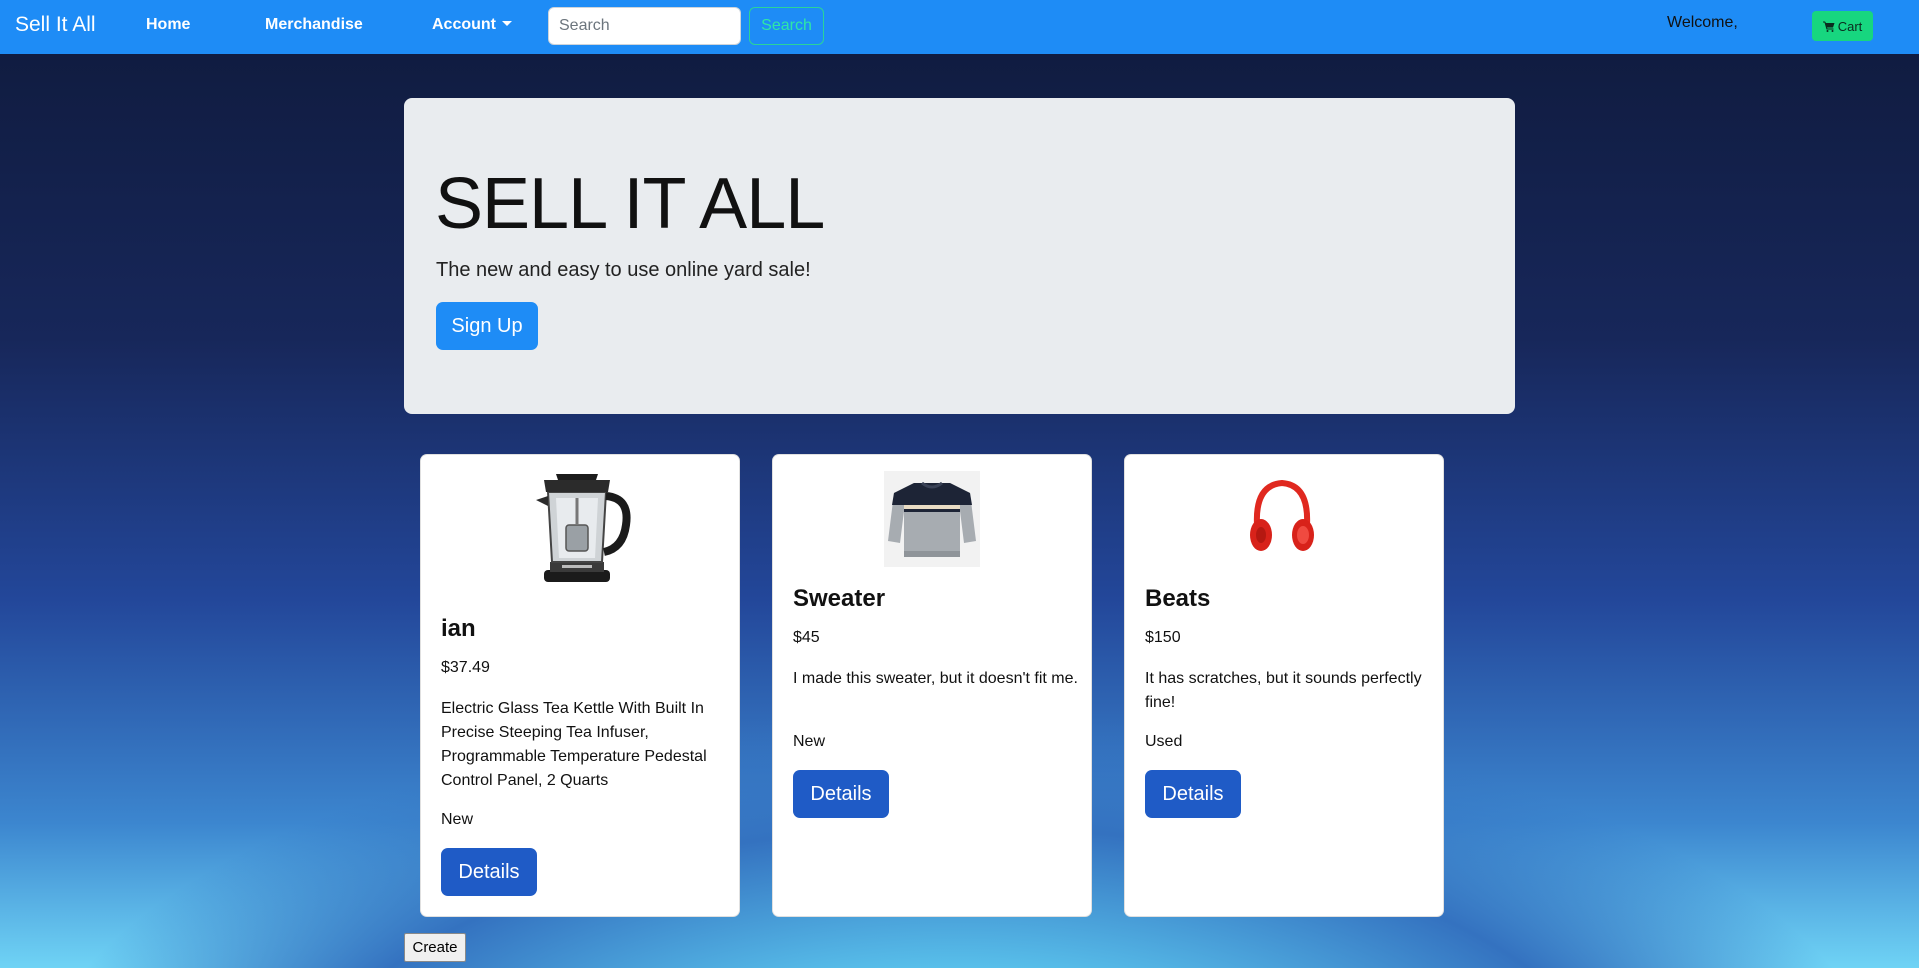 This screenshot has height=968, width=1919. What do you see at coordinates (168, 25) in the screenshot?
I see `nav-home-link: Home` at bounding box center [168, 25].